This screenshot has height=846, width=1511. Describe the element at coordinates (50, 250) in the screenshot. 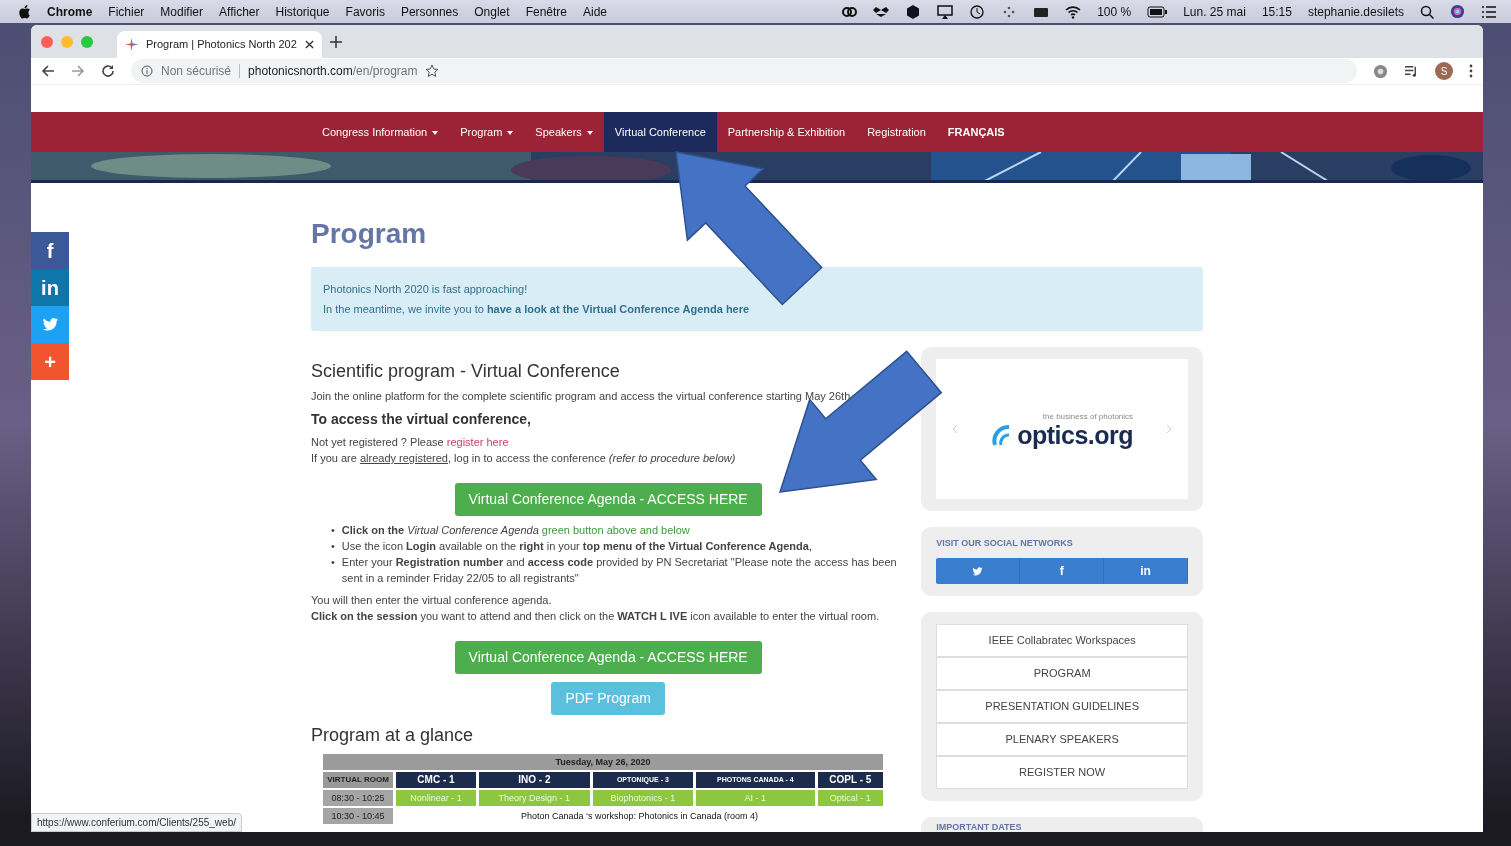

I see `share-button: f` at that location.